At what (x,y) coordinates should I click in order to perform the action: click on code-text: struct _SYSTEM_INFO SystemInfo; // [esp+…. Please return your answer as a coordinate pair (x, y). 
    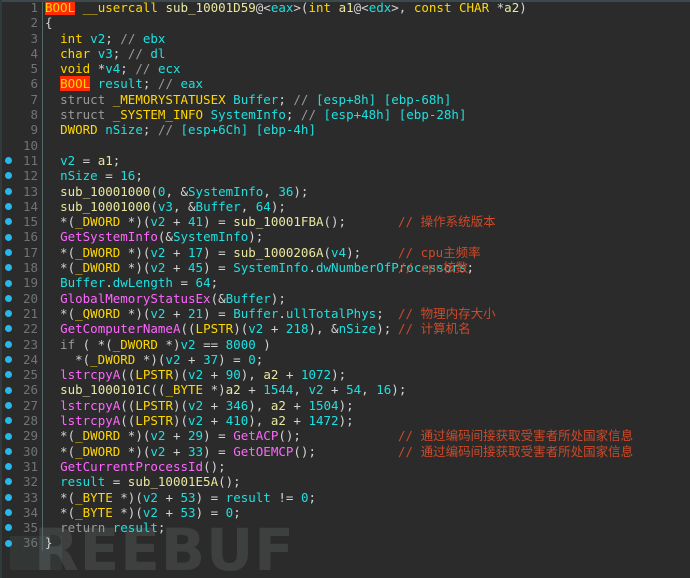
    Looking at the image, I should click on (255, 114).